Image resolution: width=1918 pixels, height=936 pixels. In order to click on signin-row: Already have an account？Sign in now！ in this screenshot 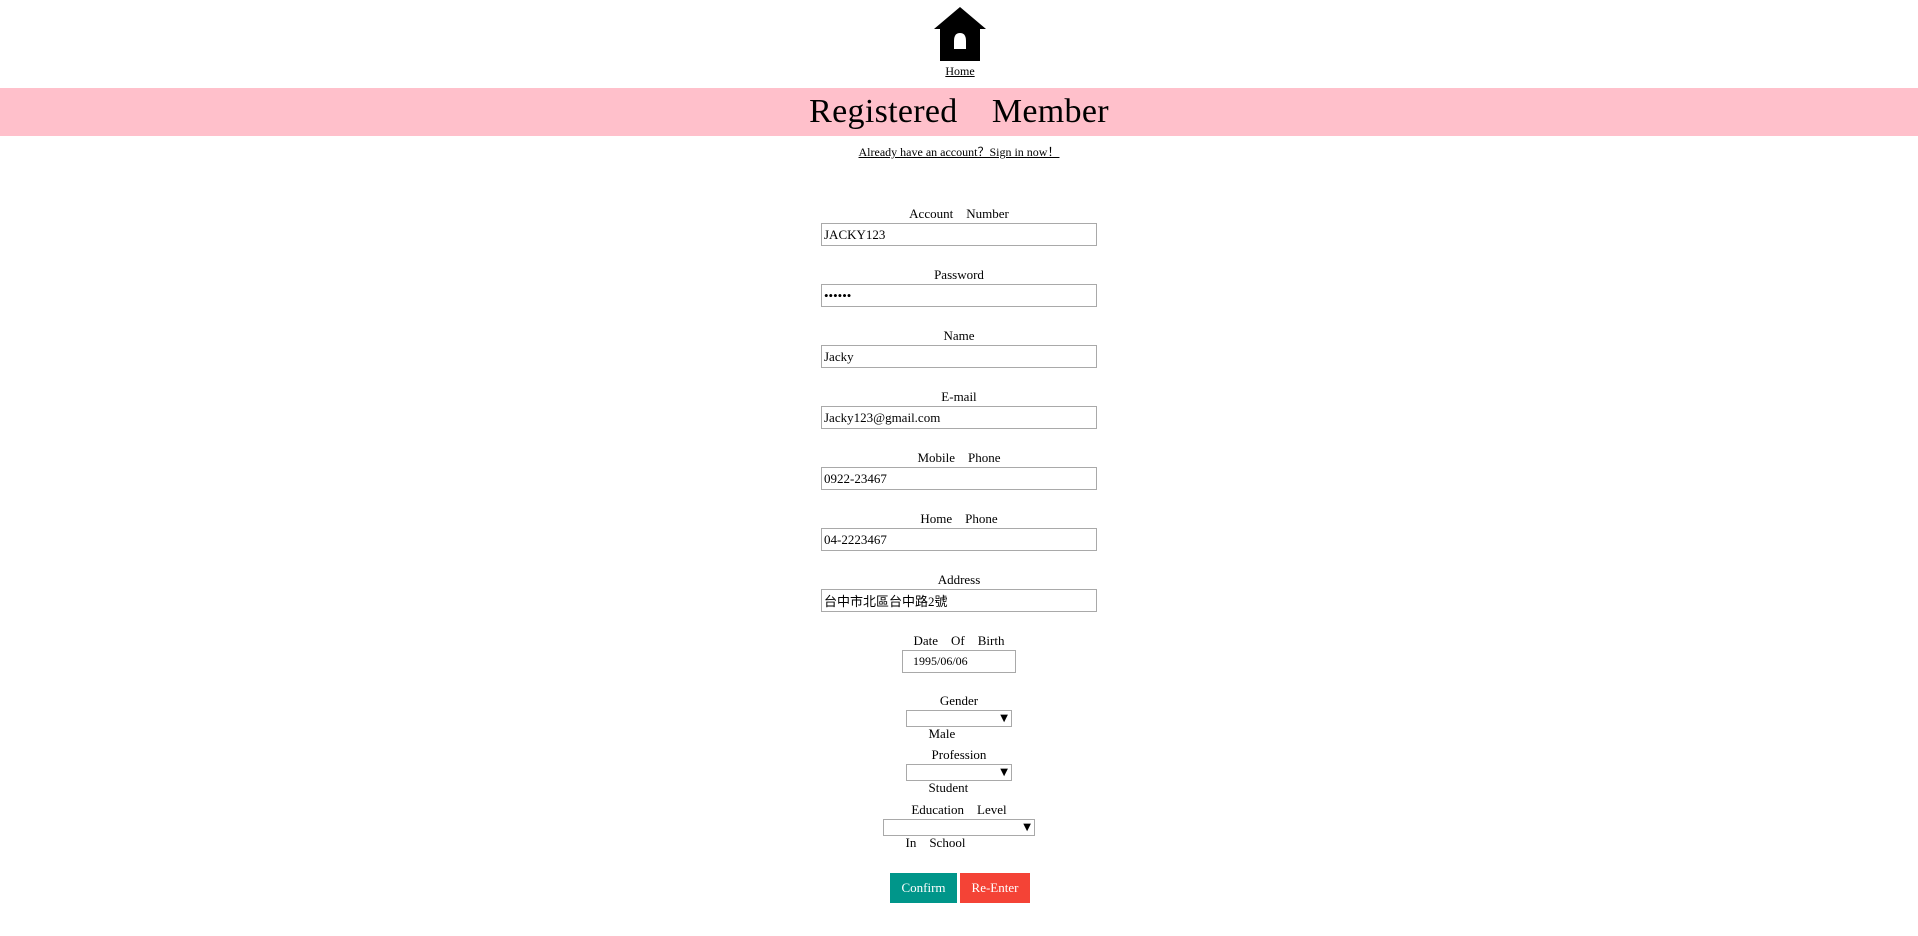, I will do `click(959, 152)`.